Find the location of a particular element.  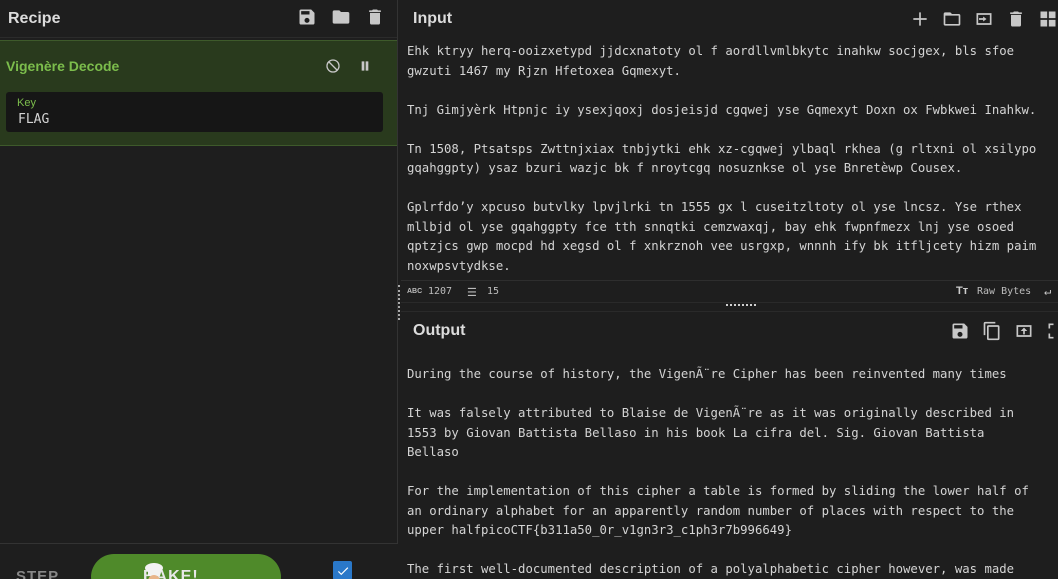

key-field: Key FLAG is located at coordinates (194, 112).